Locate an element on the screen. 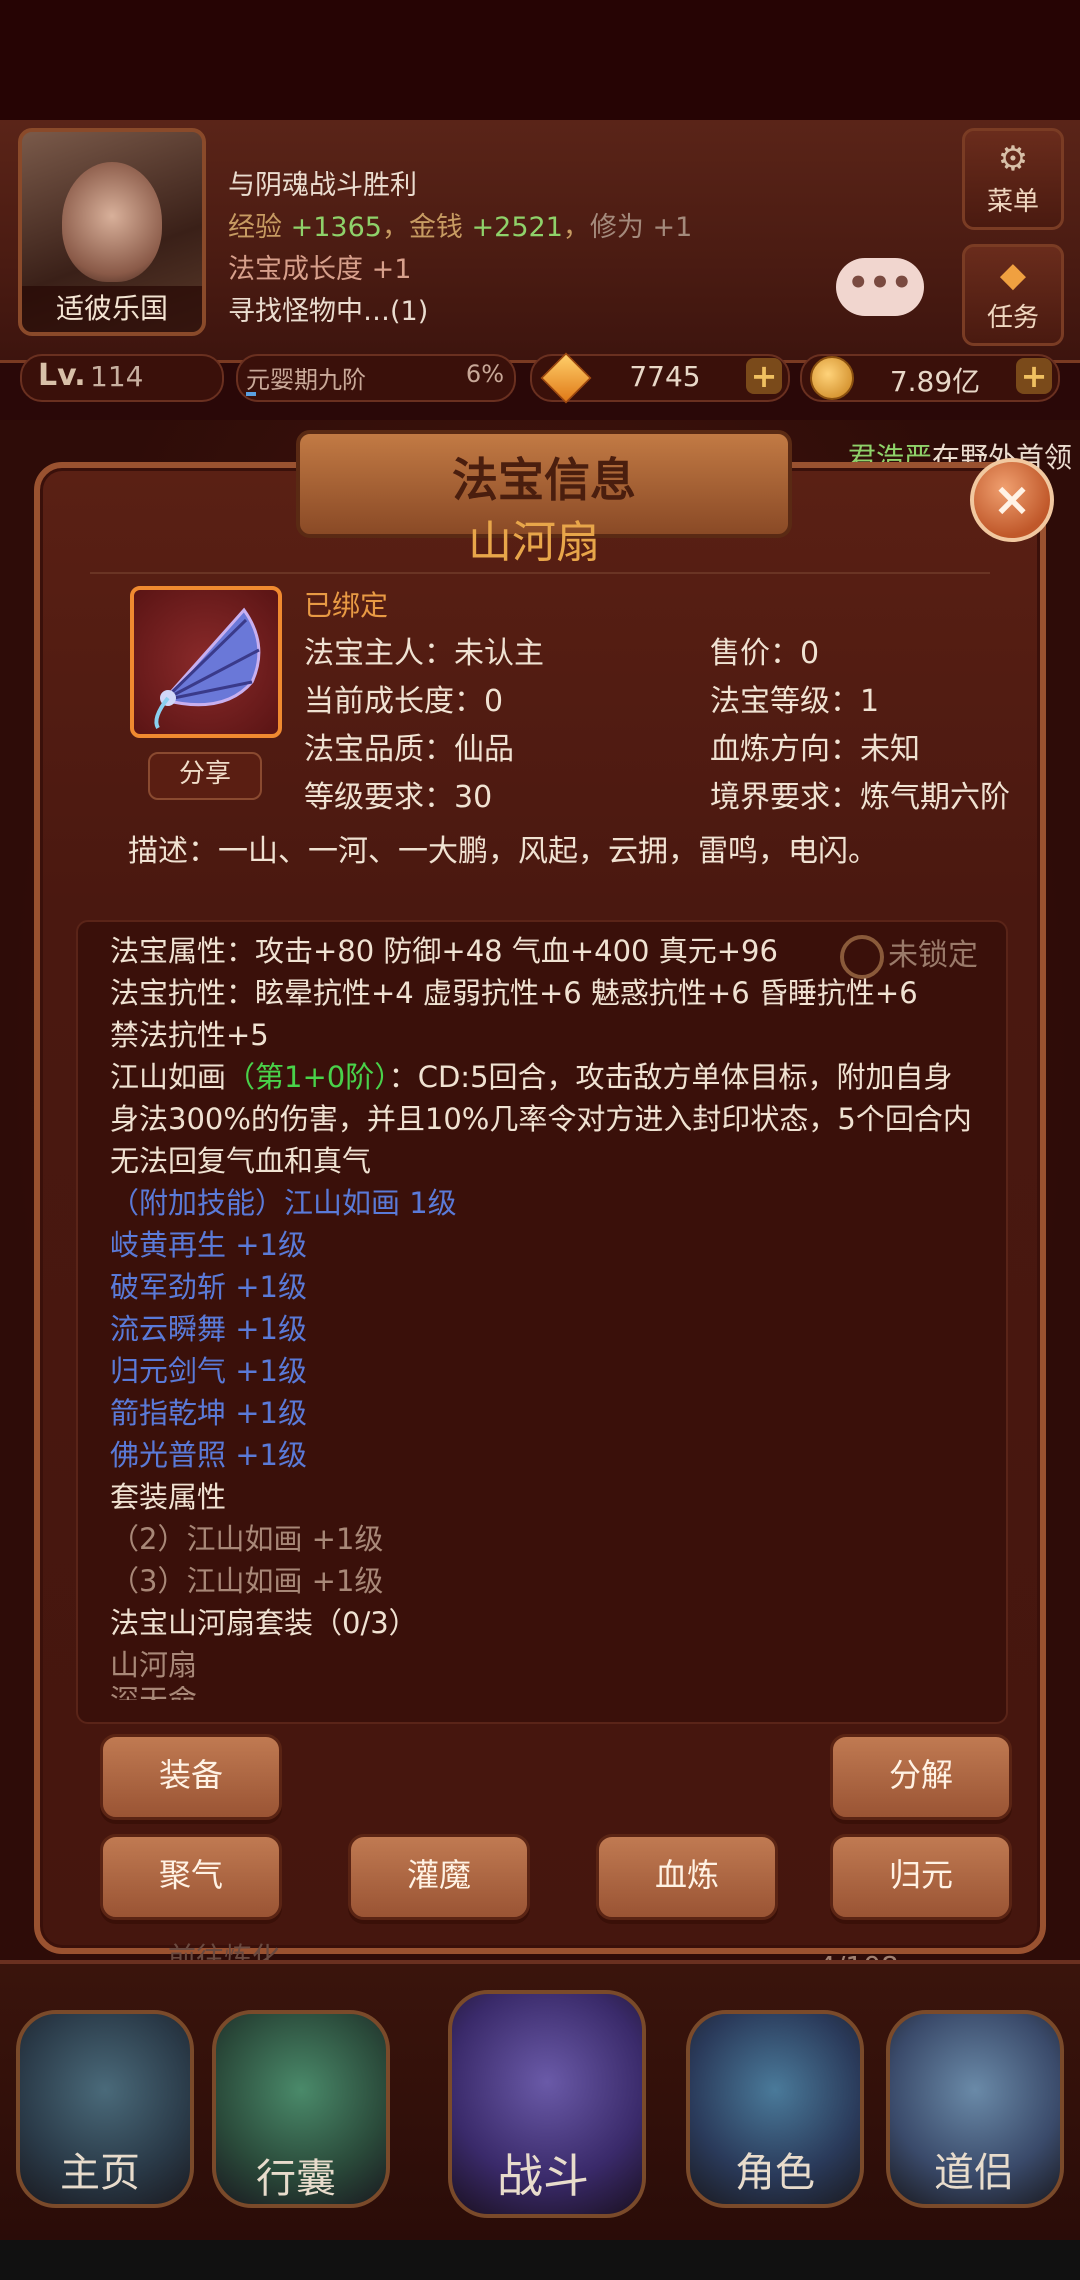 The width and height of the screenshot is (1080, 2280). skill-tier: （第1+0阶） is located at coordinates (307, 1077).